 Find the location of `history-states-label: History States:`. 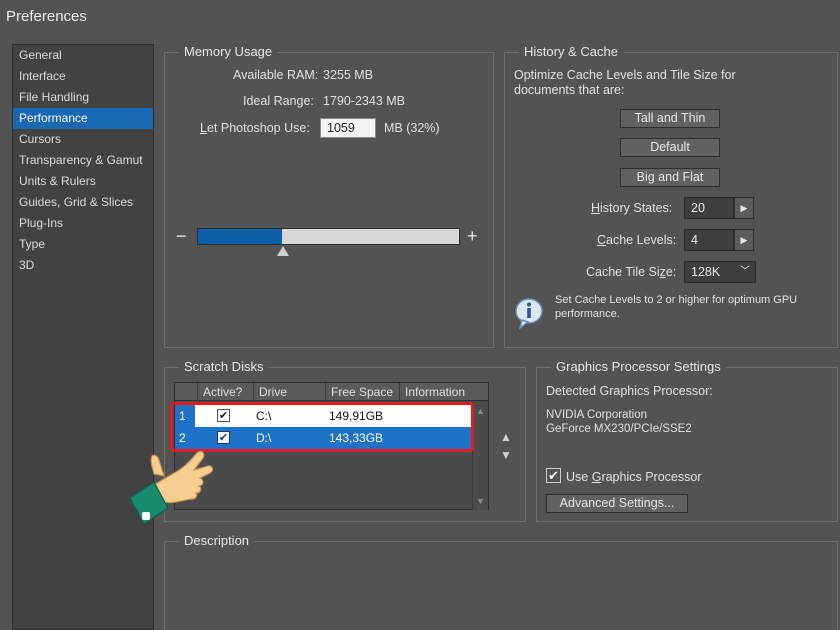

history-states-label: History States: is located at coordinates (631, 208).